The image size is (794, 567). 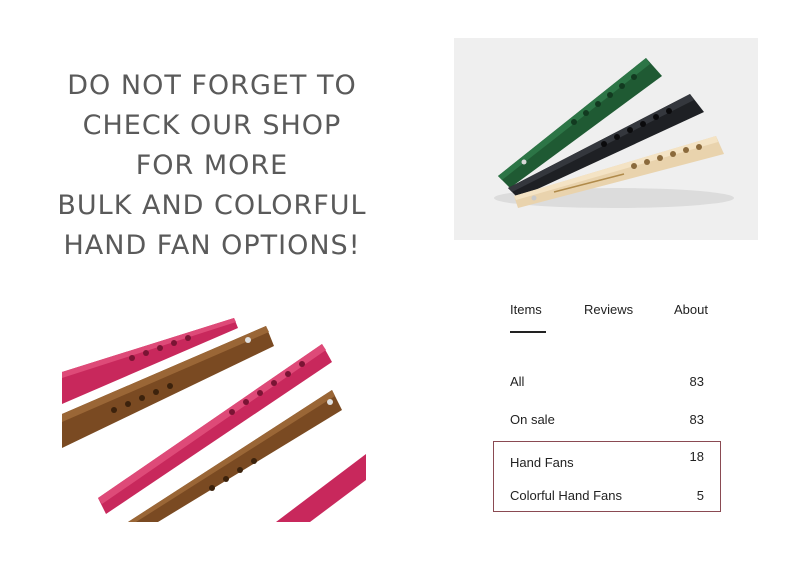 What do you see at coordinates (212, 85) in the screenshot?
I see `headline-line-1: DO NOT FORGET TO` at bounding box center [212, 85].